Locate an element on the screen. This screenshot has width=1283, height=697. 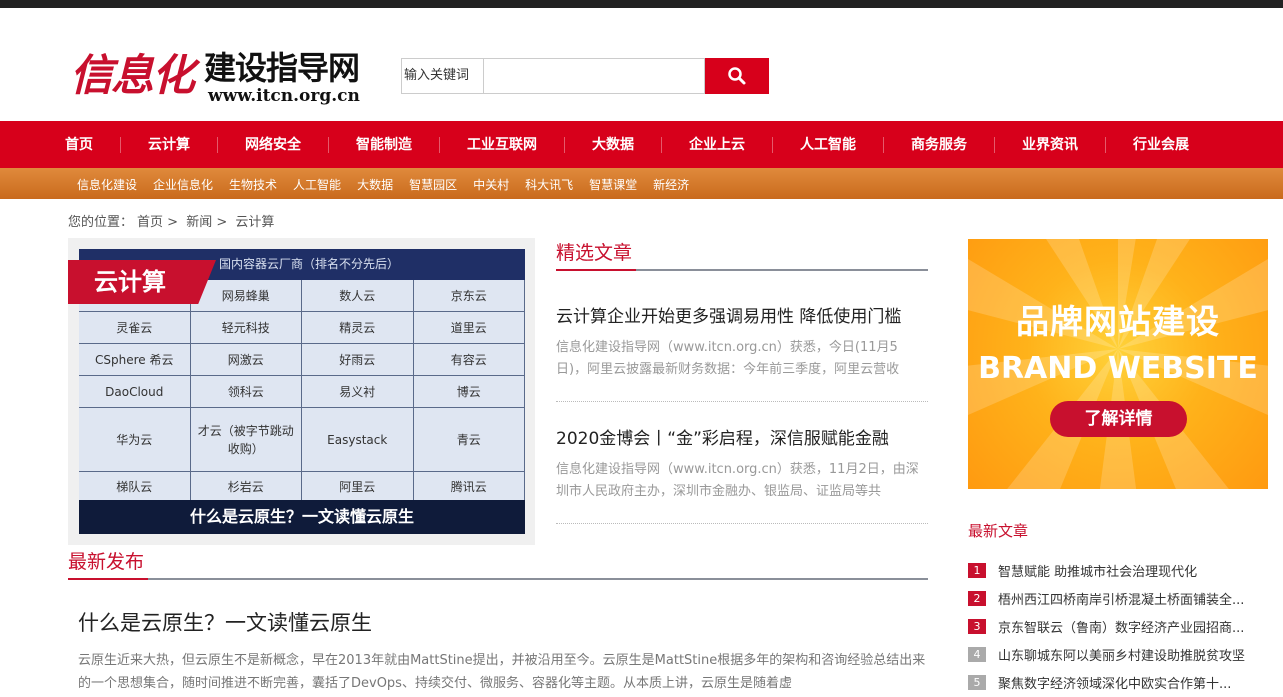
nav-cloud: 云计算 is located at coordinates (168, 144).